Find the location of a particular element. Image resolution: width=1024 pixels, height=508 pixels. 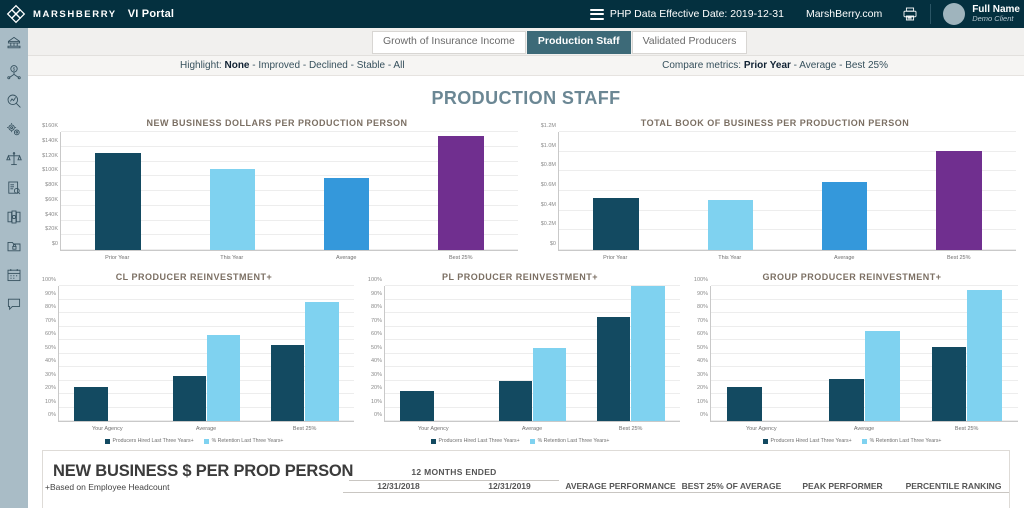

chart-title: GROUP PRODUCER REINVESTMENT+ is located at coordinates (852, 277).